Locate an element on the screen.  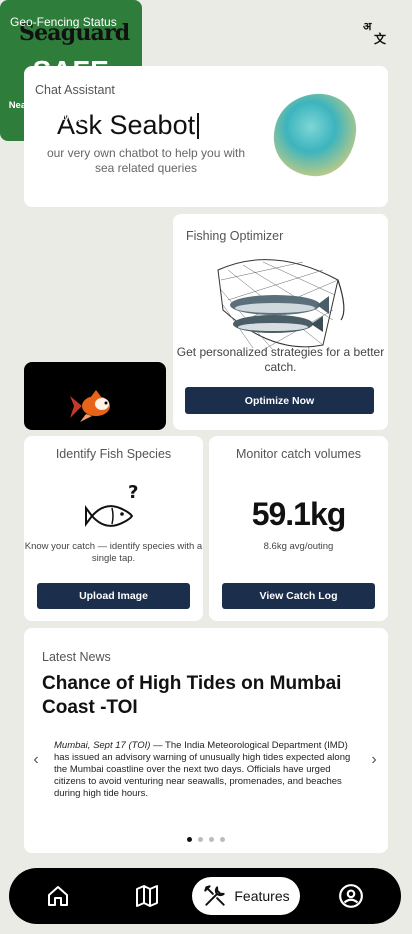
monitor-catch-label: Monitor catch volumes is located at coordinates (298, 454).